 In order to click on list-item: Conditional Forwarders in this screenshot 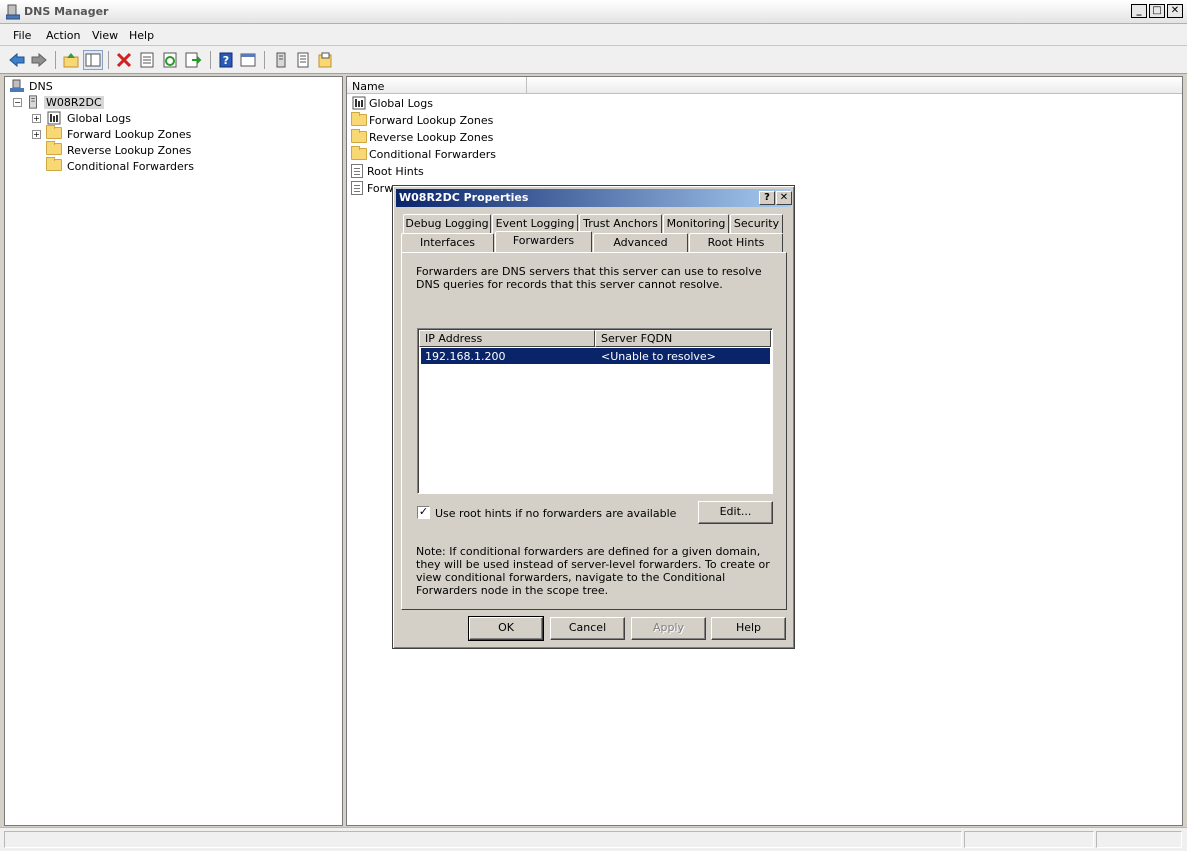, I will do `click(423, 154)`.